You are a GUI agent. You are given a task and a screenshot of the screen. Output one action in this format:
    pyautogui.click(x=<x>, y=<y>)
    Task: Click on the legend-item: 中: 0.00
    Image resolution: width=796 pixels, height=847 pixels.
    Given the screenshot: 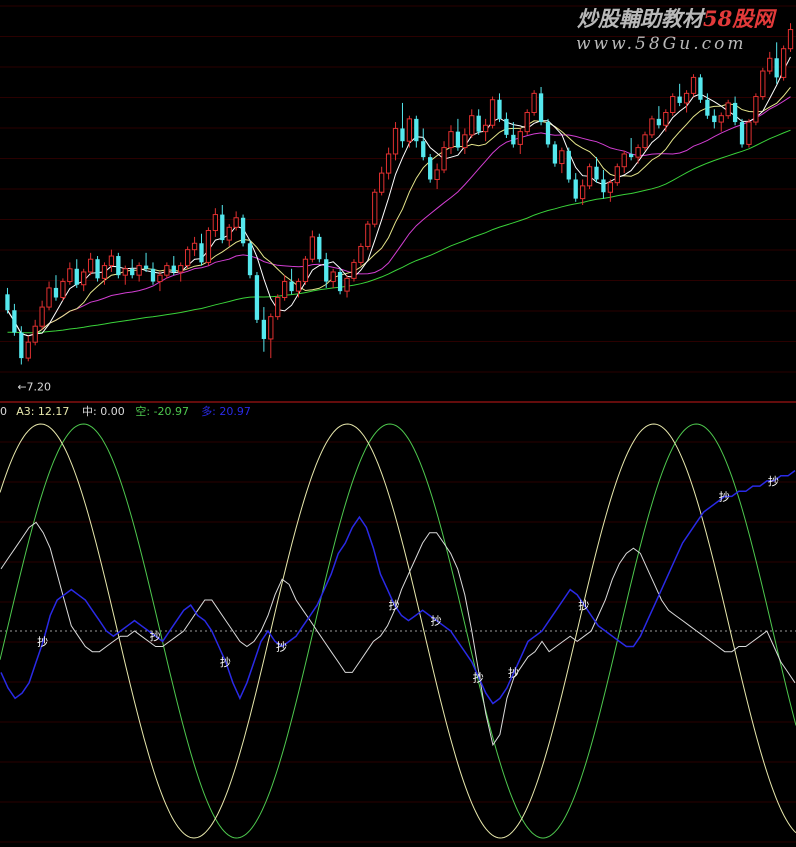 What is the action you would take?
    pyautogui.click(x=103, y=411)
    